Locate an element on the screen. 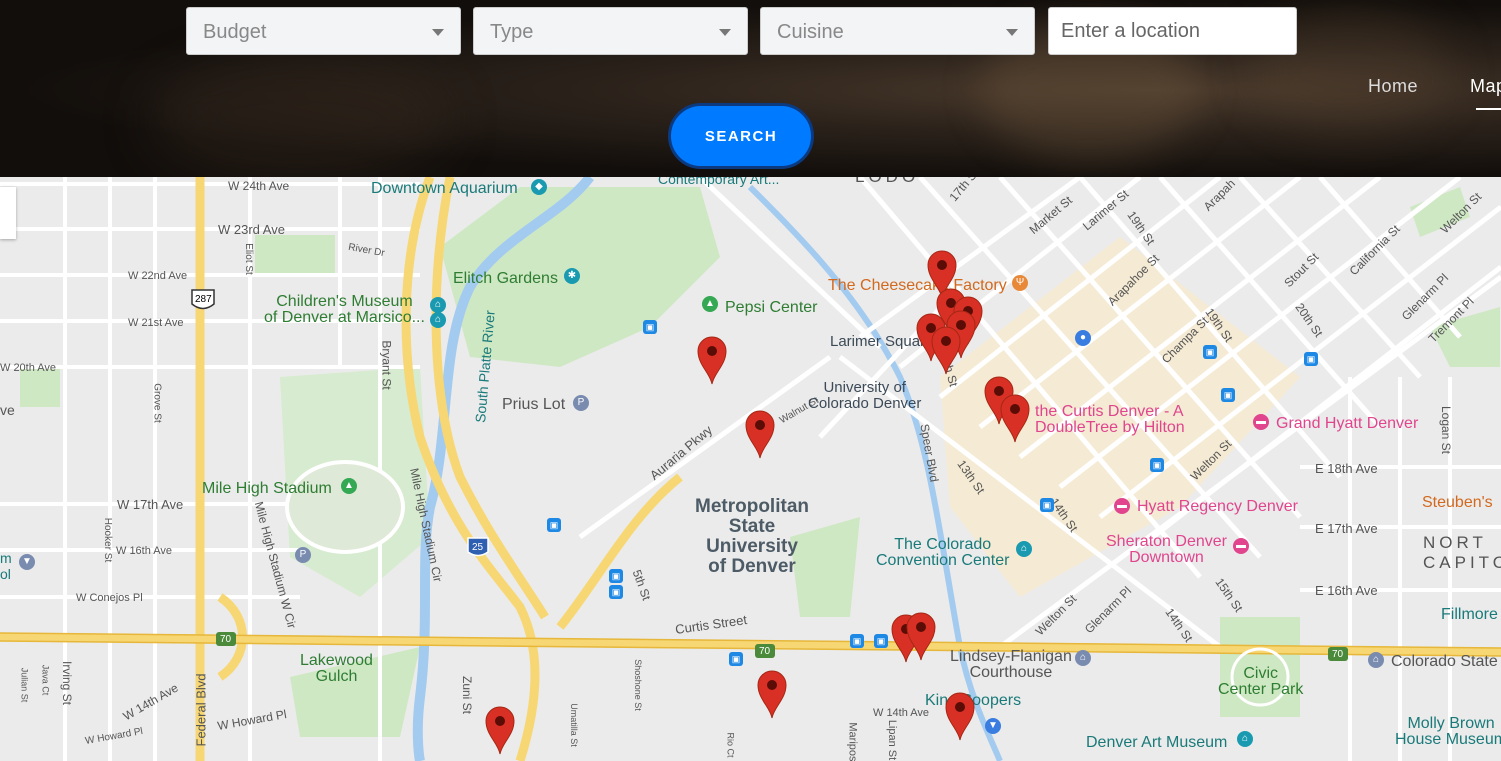  poi-label: Downtown Aquarium is located at coordinates (444, 189).